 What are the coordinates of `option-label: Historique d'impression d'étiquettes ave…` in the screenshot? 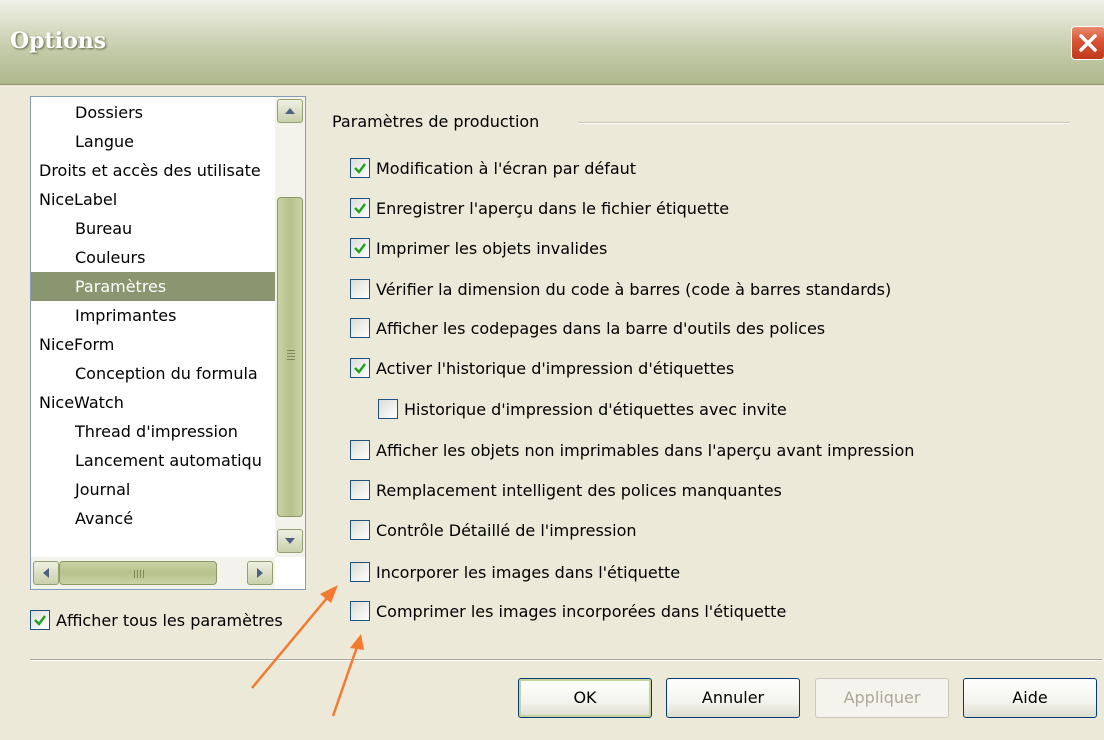 It's located at (595, 409).